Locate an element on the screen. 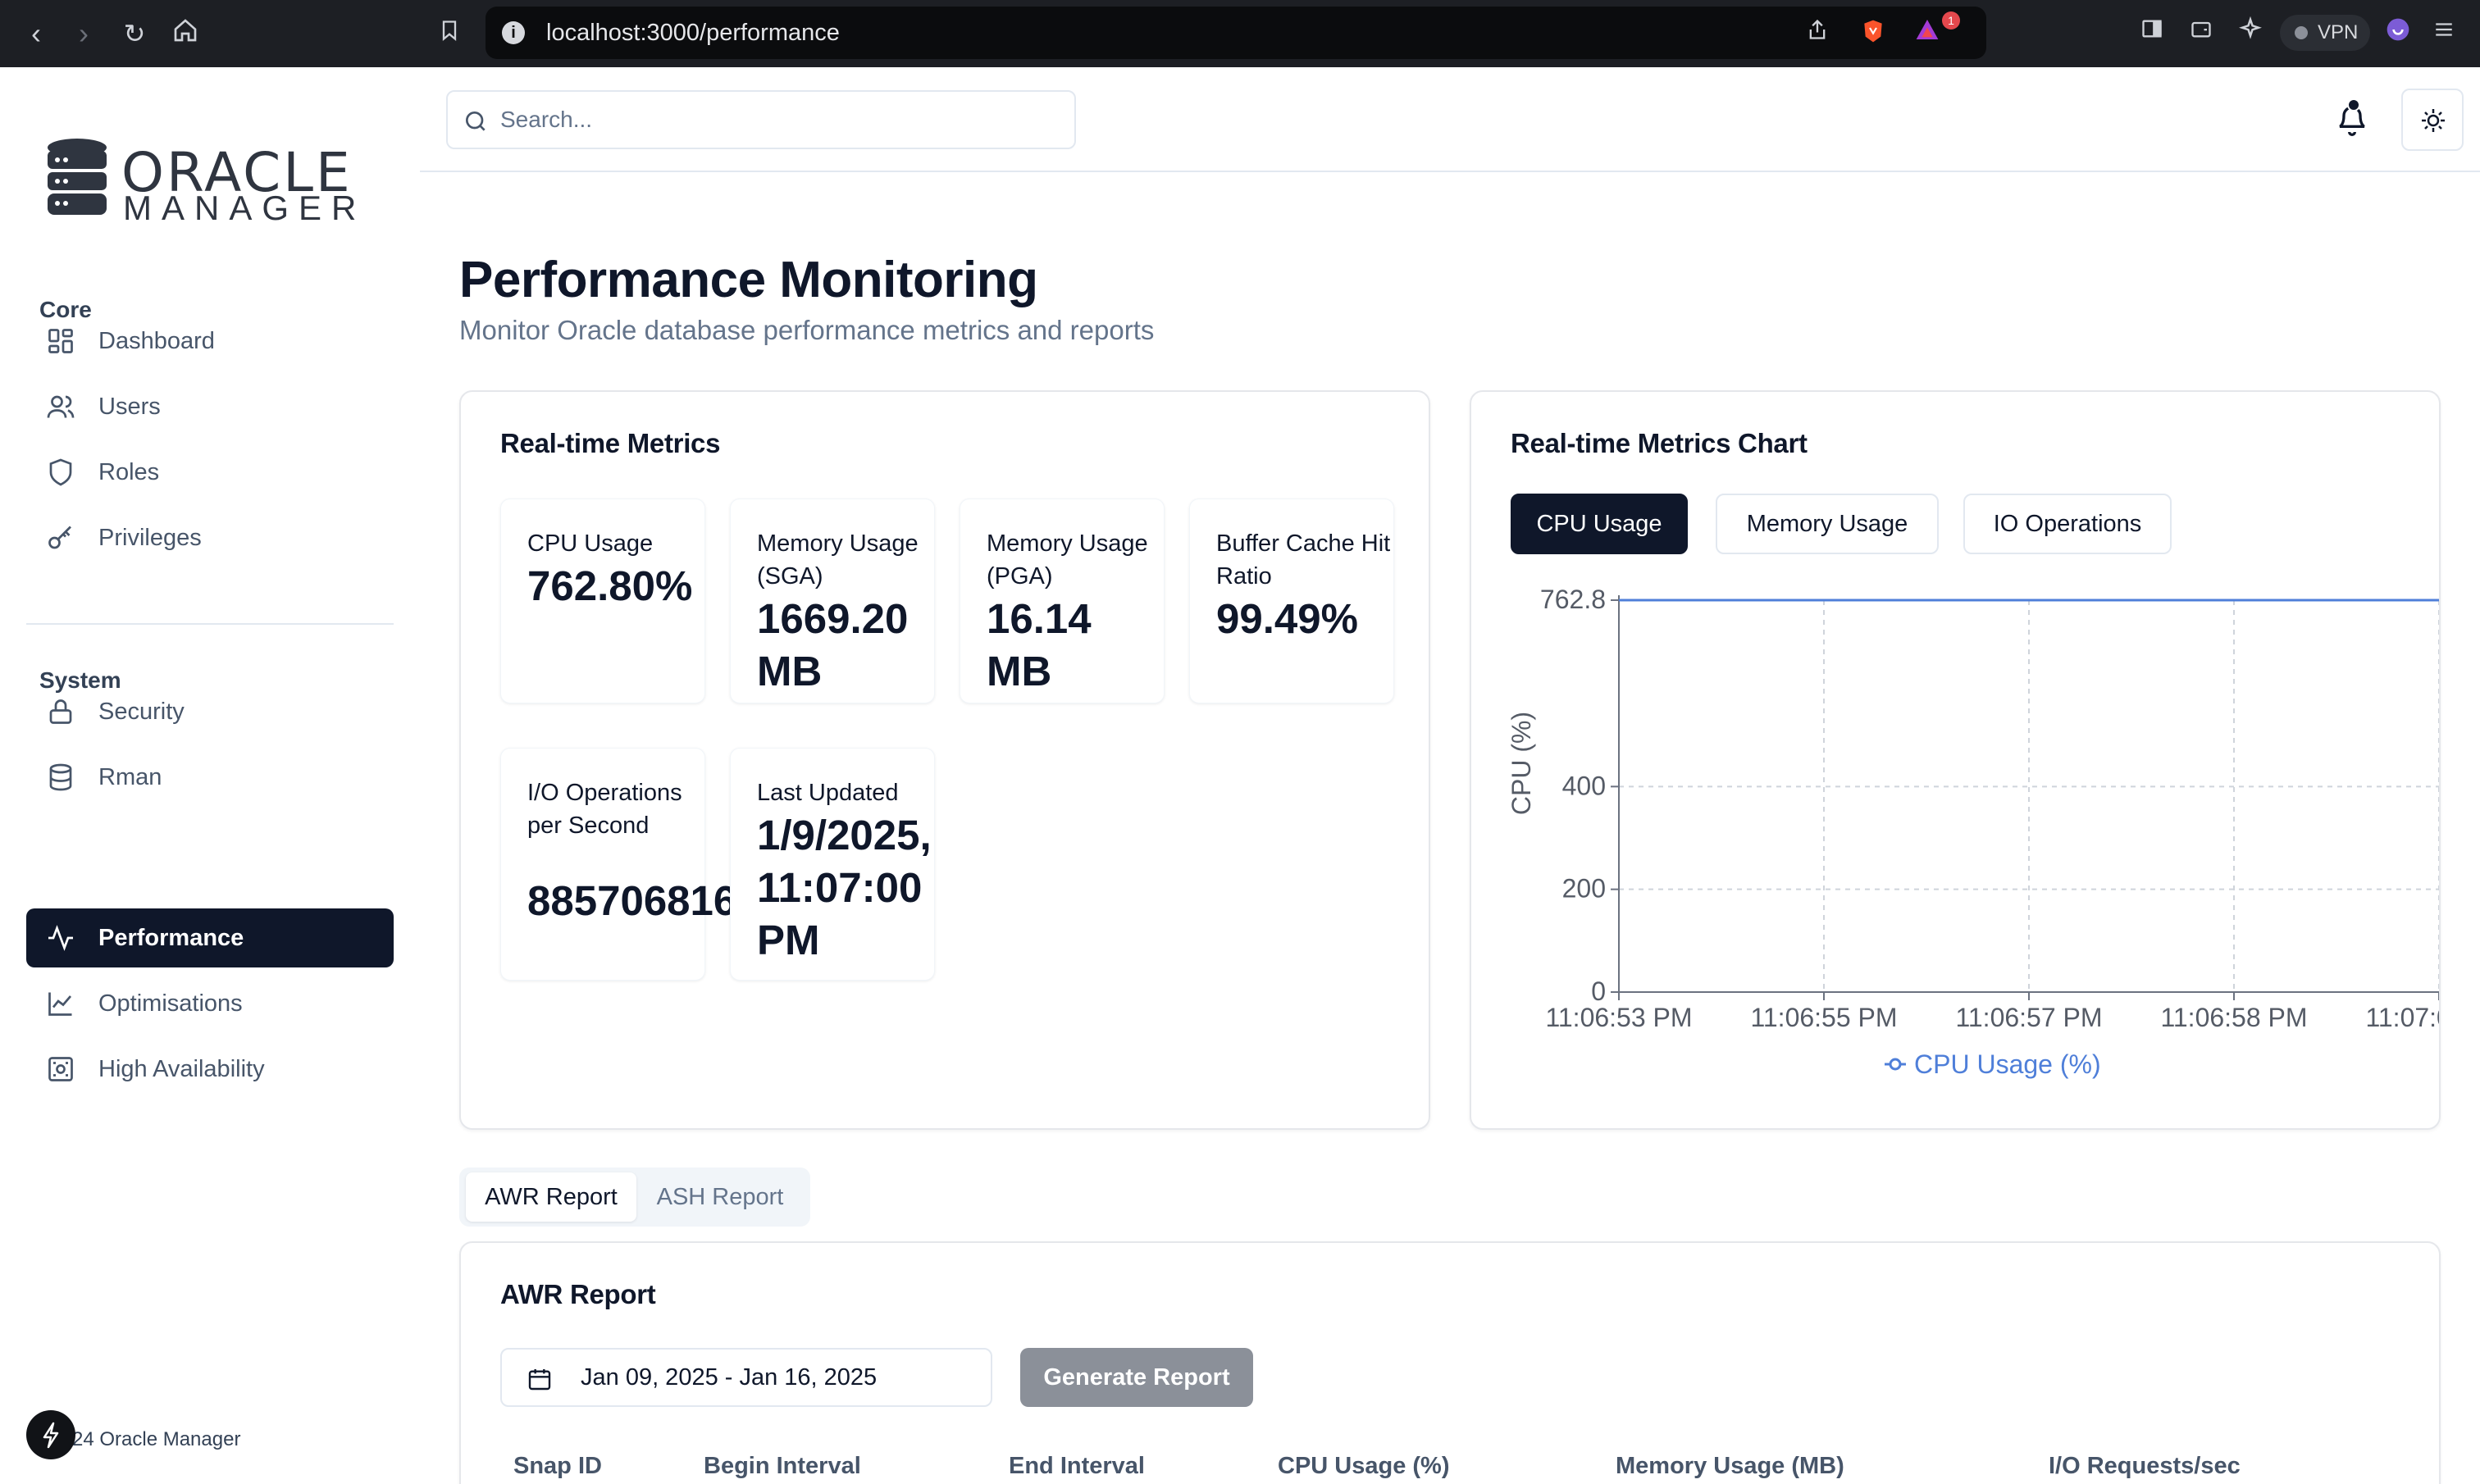 This screenshot has height=1484, width=2480. search-input is located at coordinates (779, 120).